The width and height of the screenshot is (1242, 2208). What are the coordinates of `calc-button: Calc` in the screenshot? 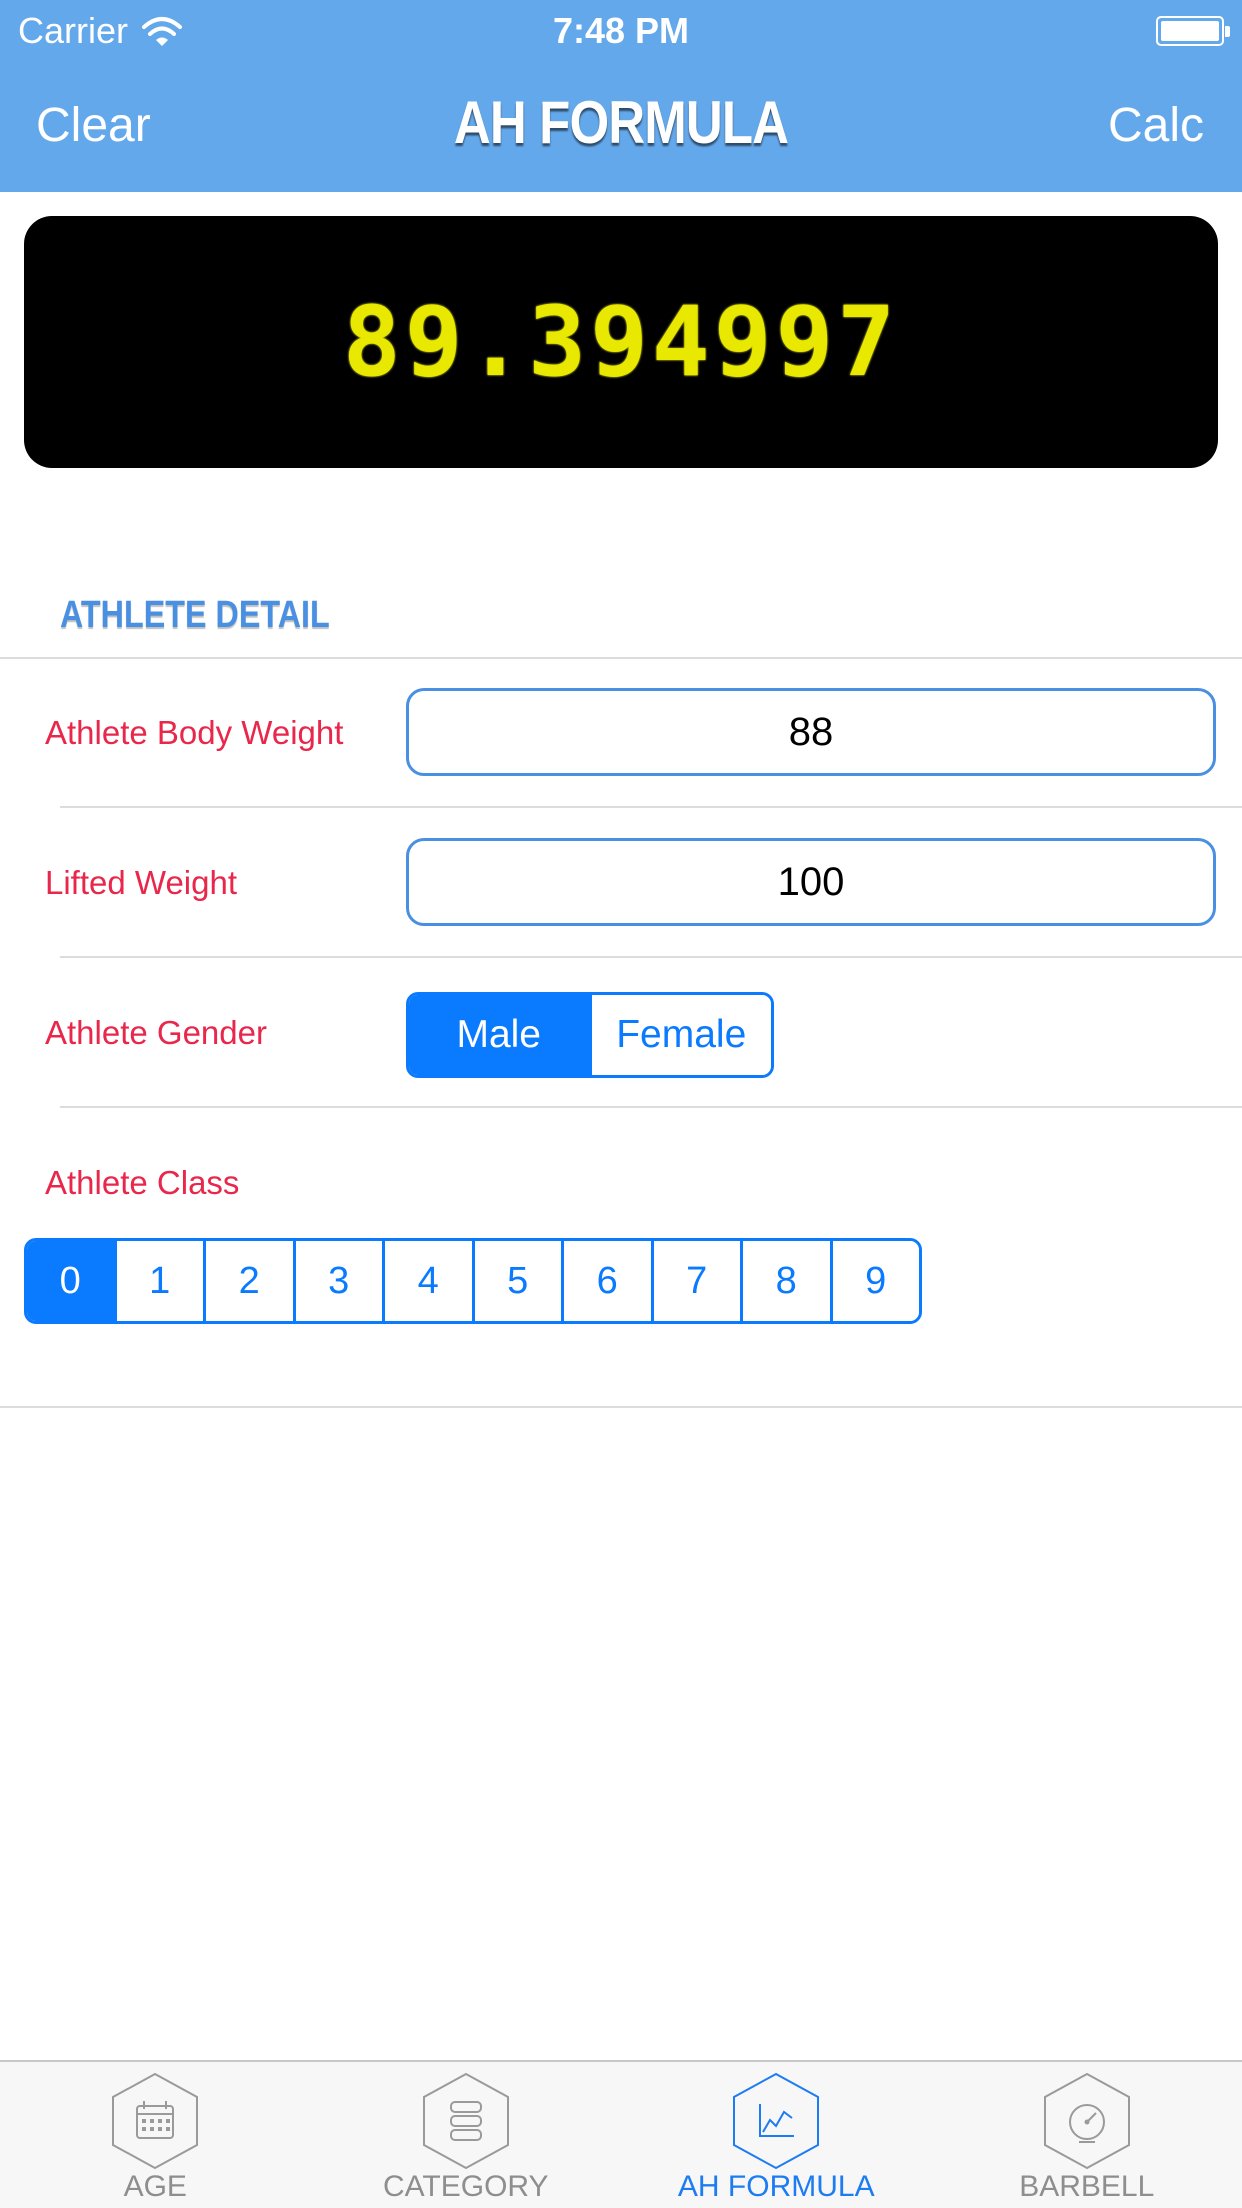 It's located at (1156, 125).